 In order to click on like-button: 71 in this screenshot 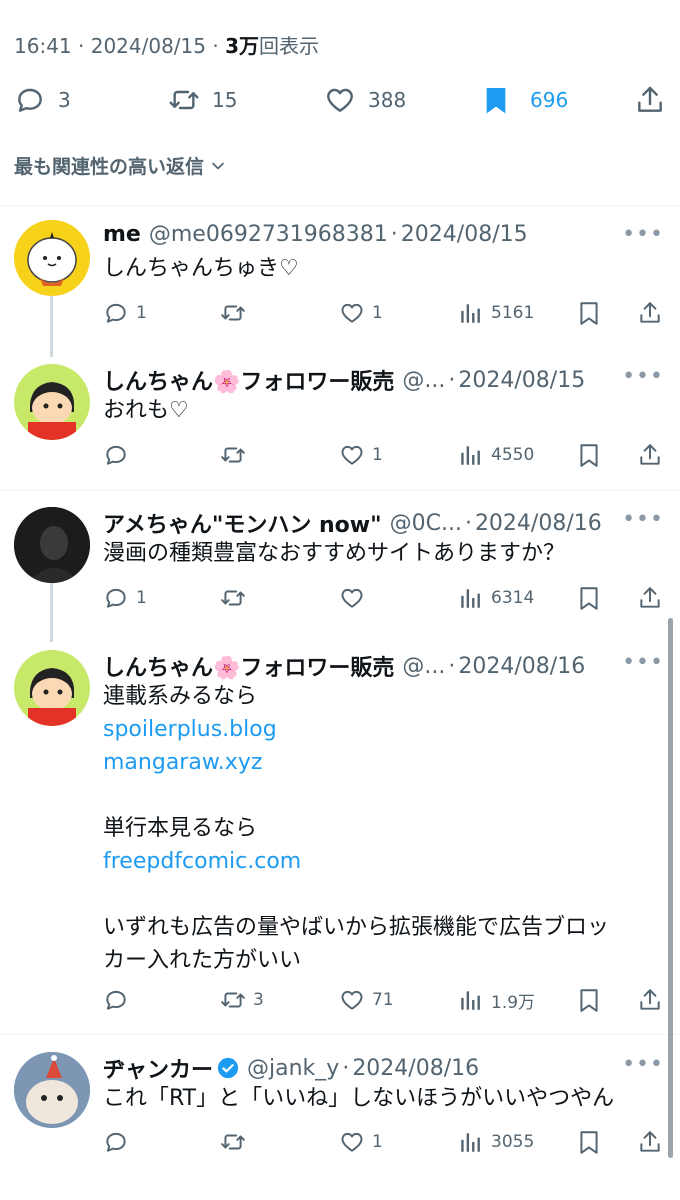, I will do `click(366, 1000)`.